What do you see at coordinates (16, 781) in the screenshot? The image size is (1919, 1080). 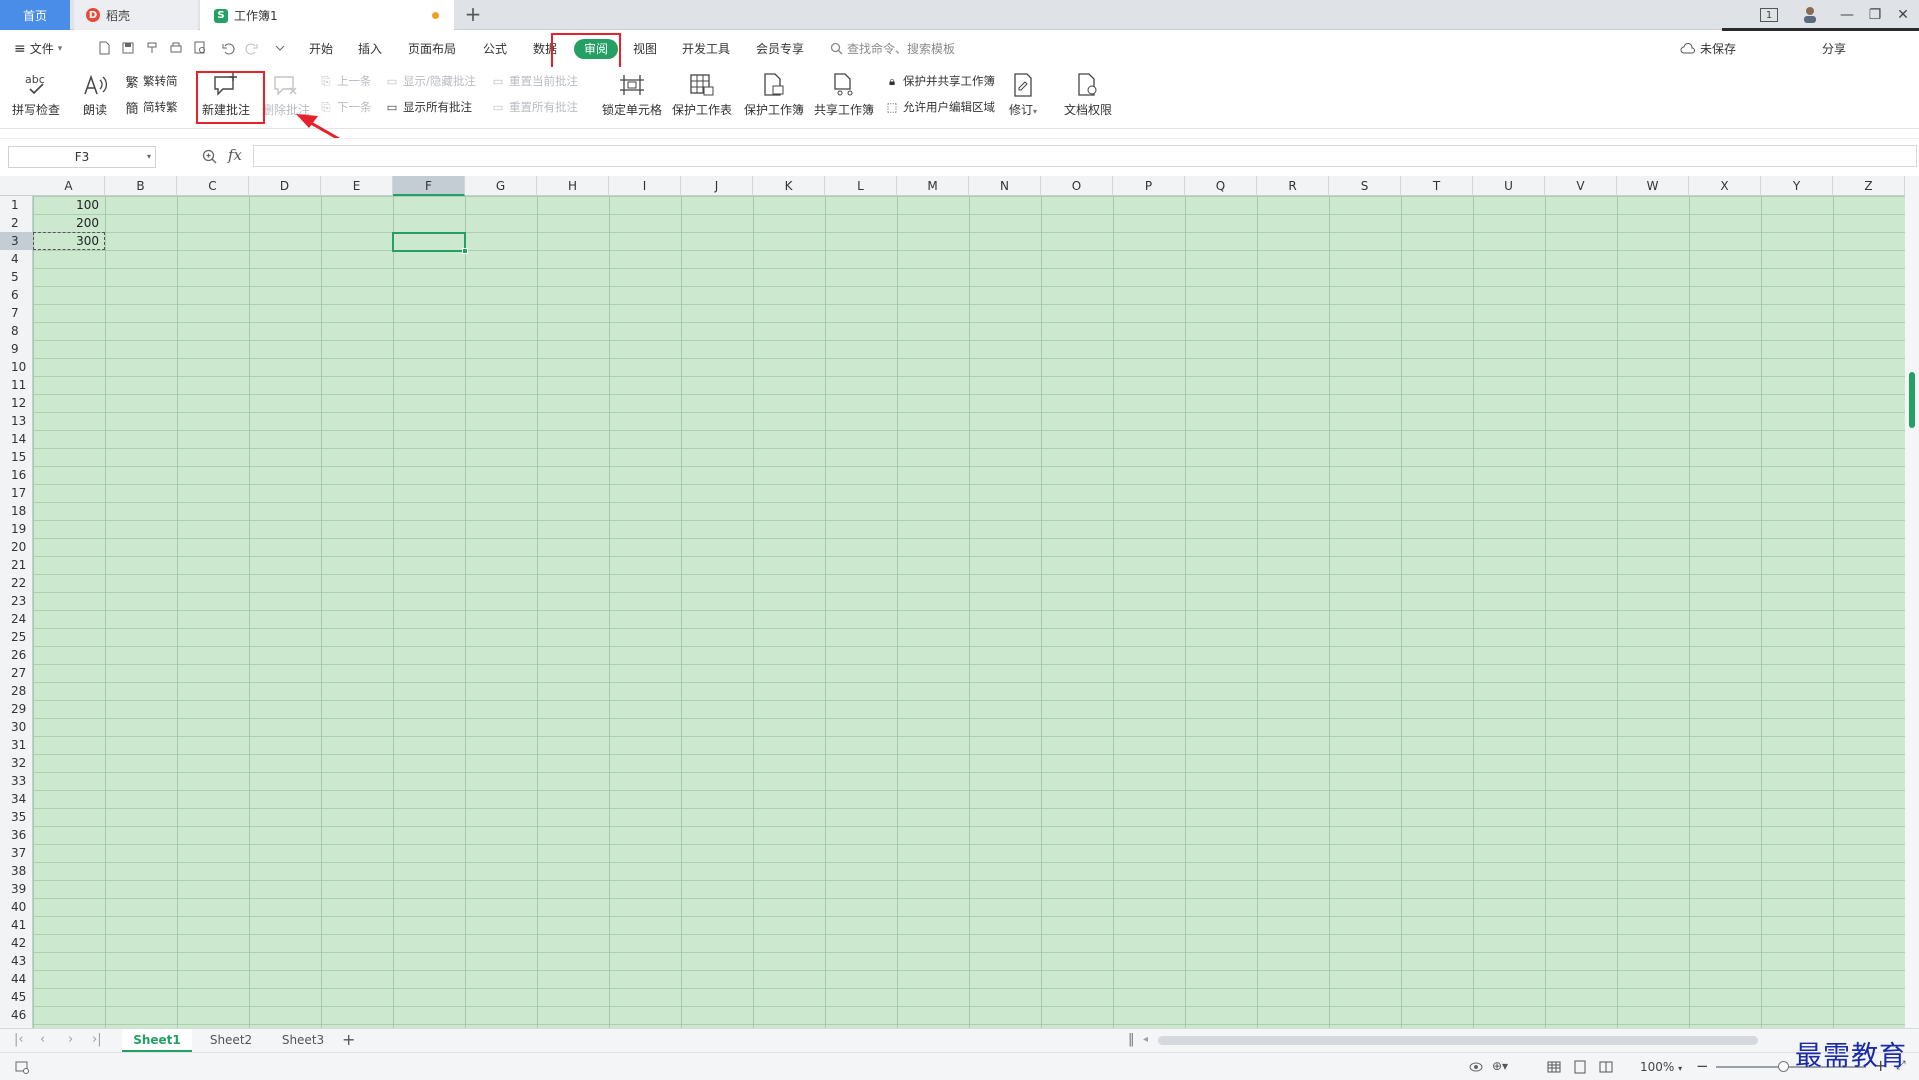 I see `row-header-33: 33` at bounding box center [16, 781].